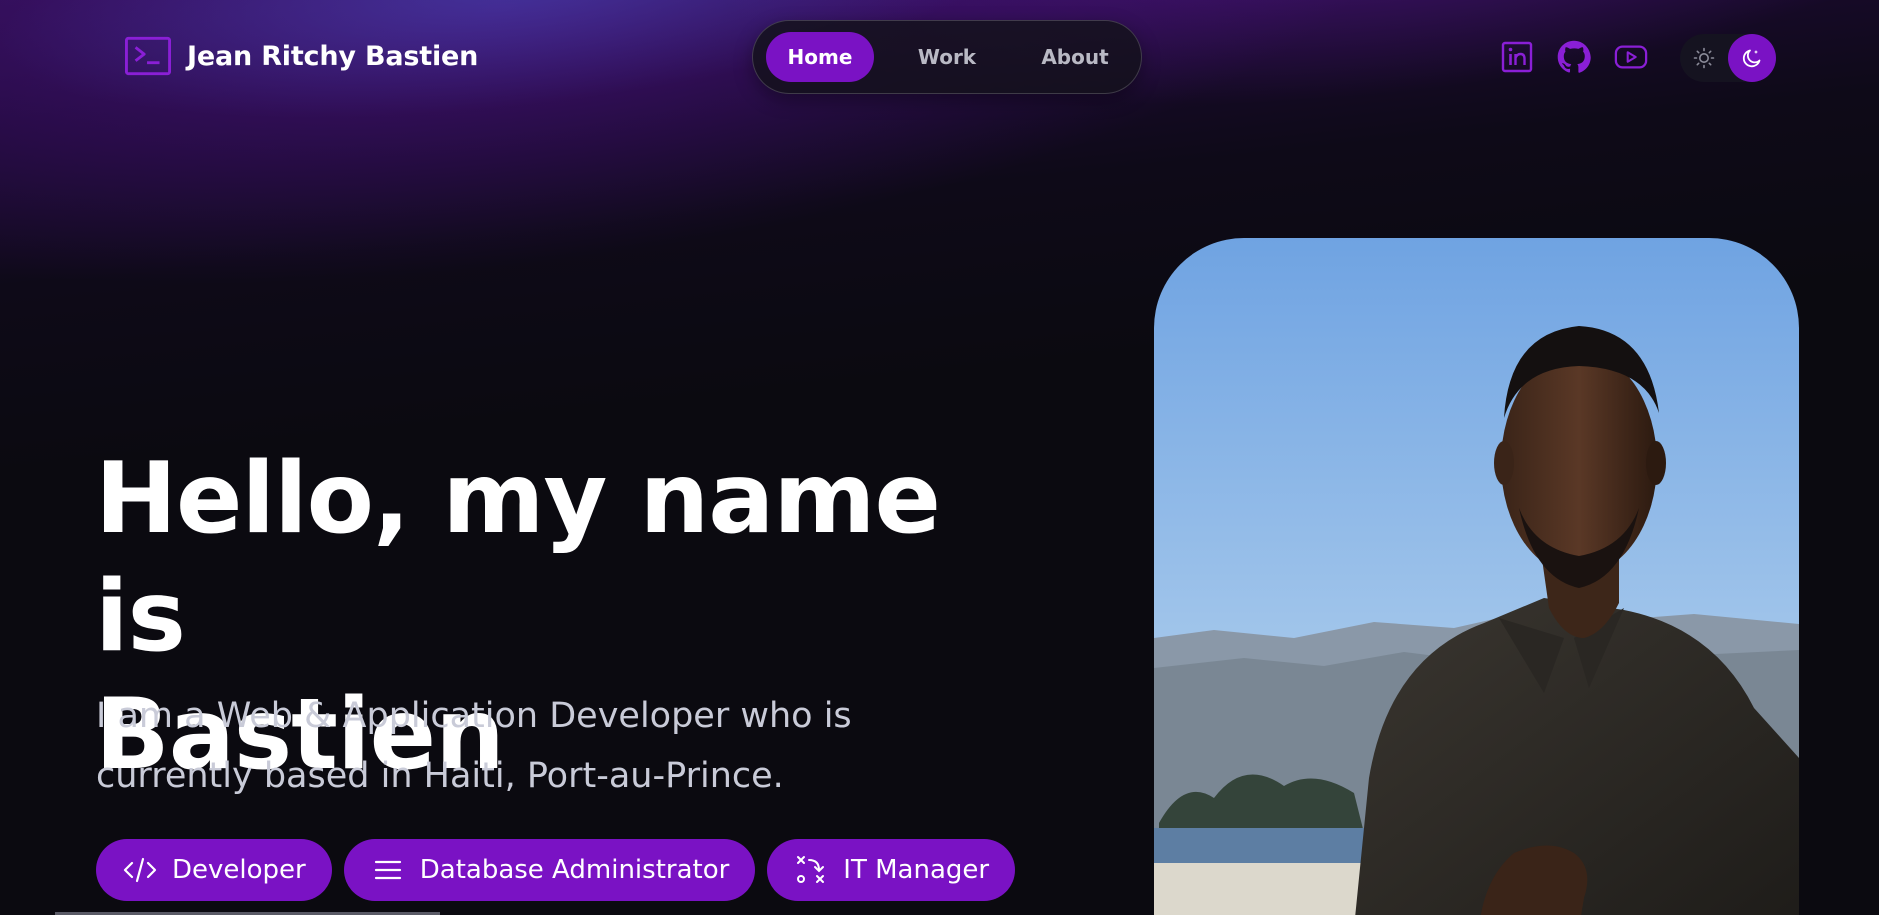 The height and width of the screenshot is (915, 1879). Describe the element at coordinates (1752, 58) in the screenshot. I see `moon-icon` at that location.